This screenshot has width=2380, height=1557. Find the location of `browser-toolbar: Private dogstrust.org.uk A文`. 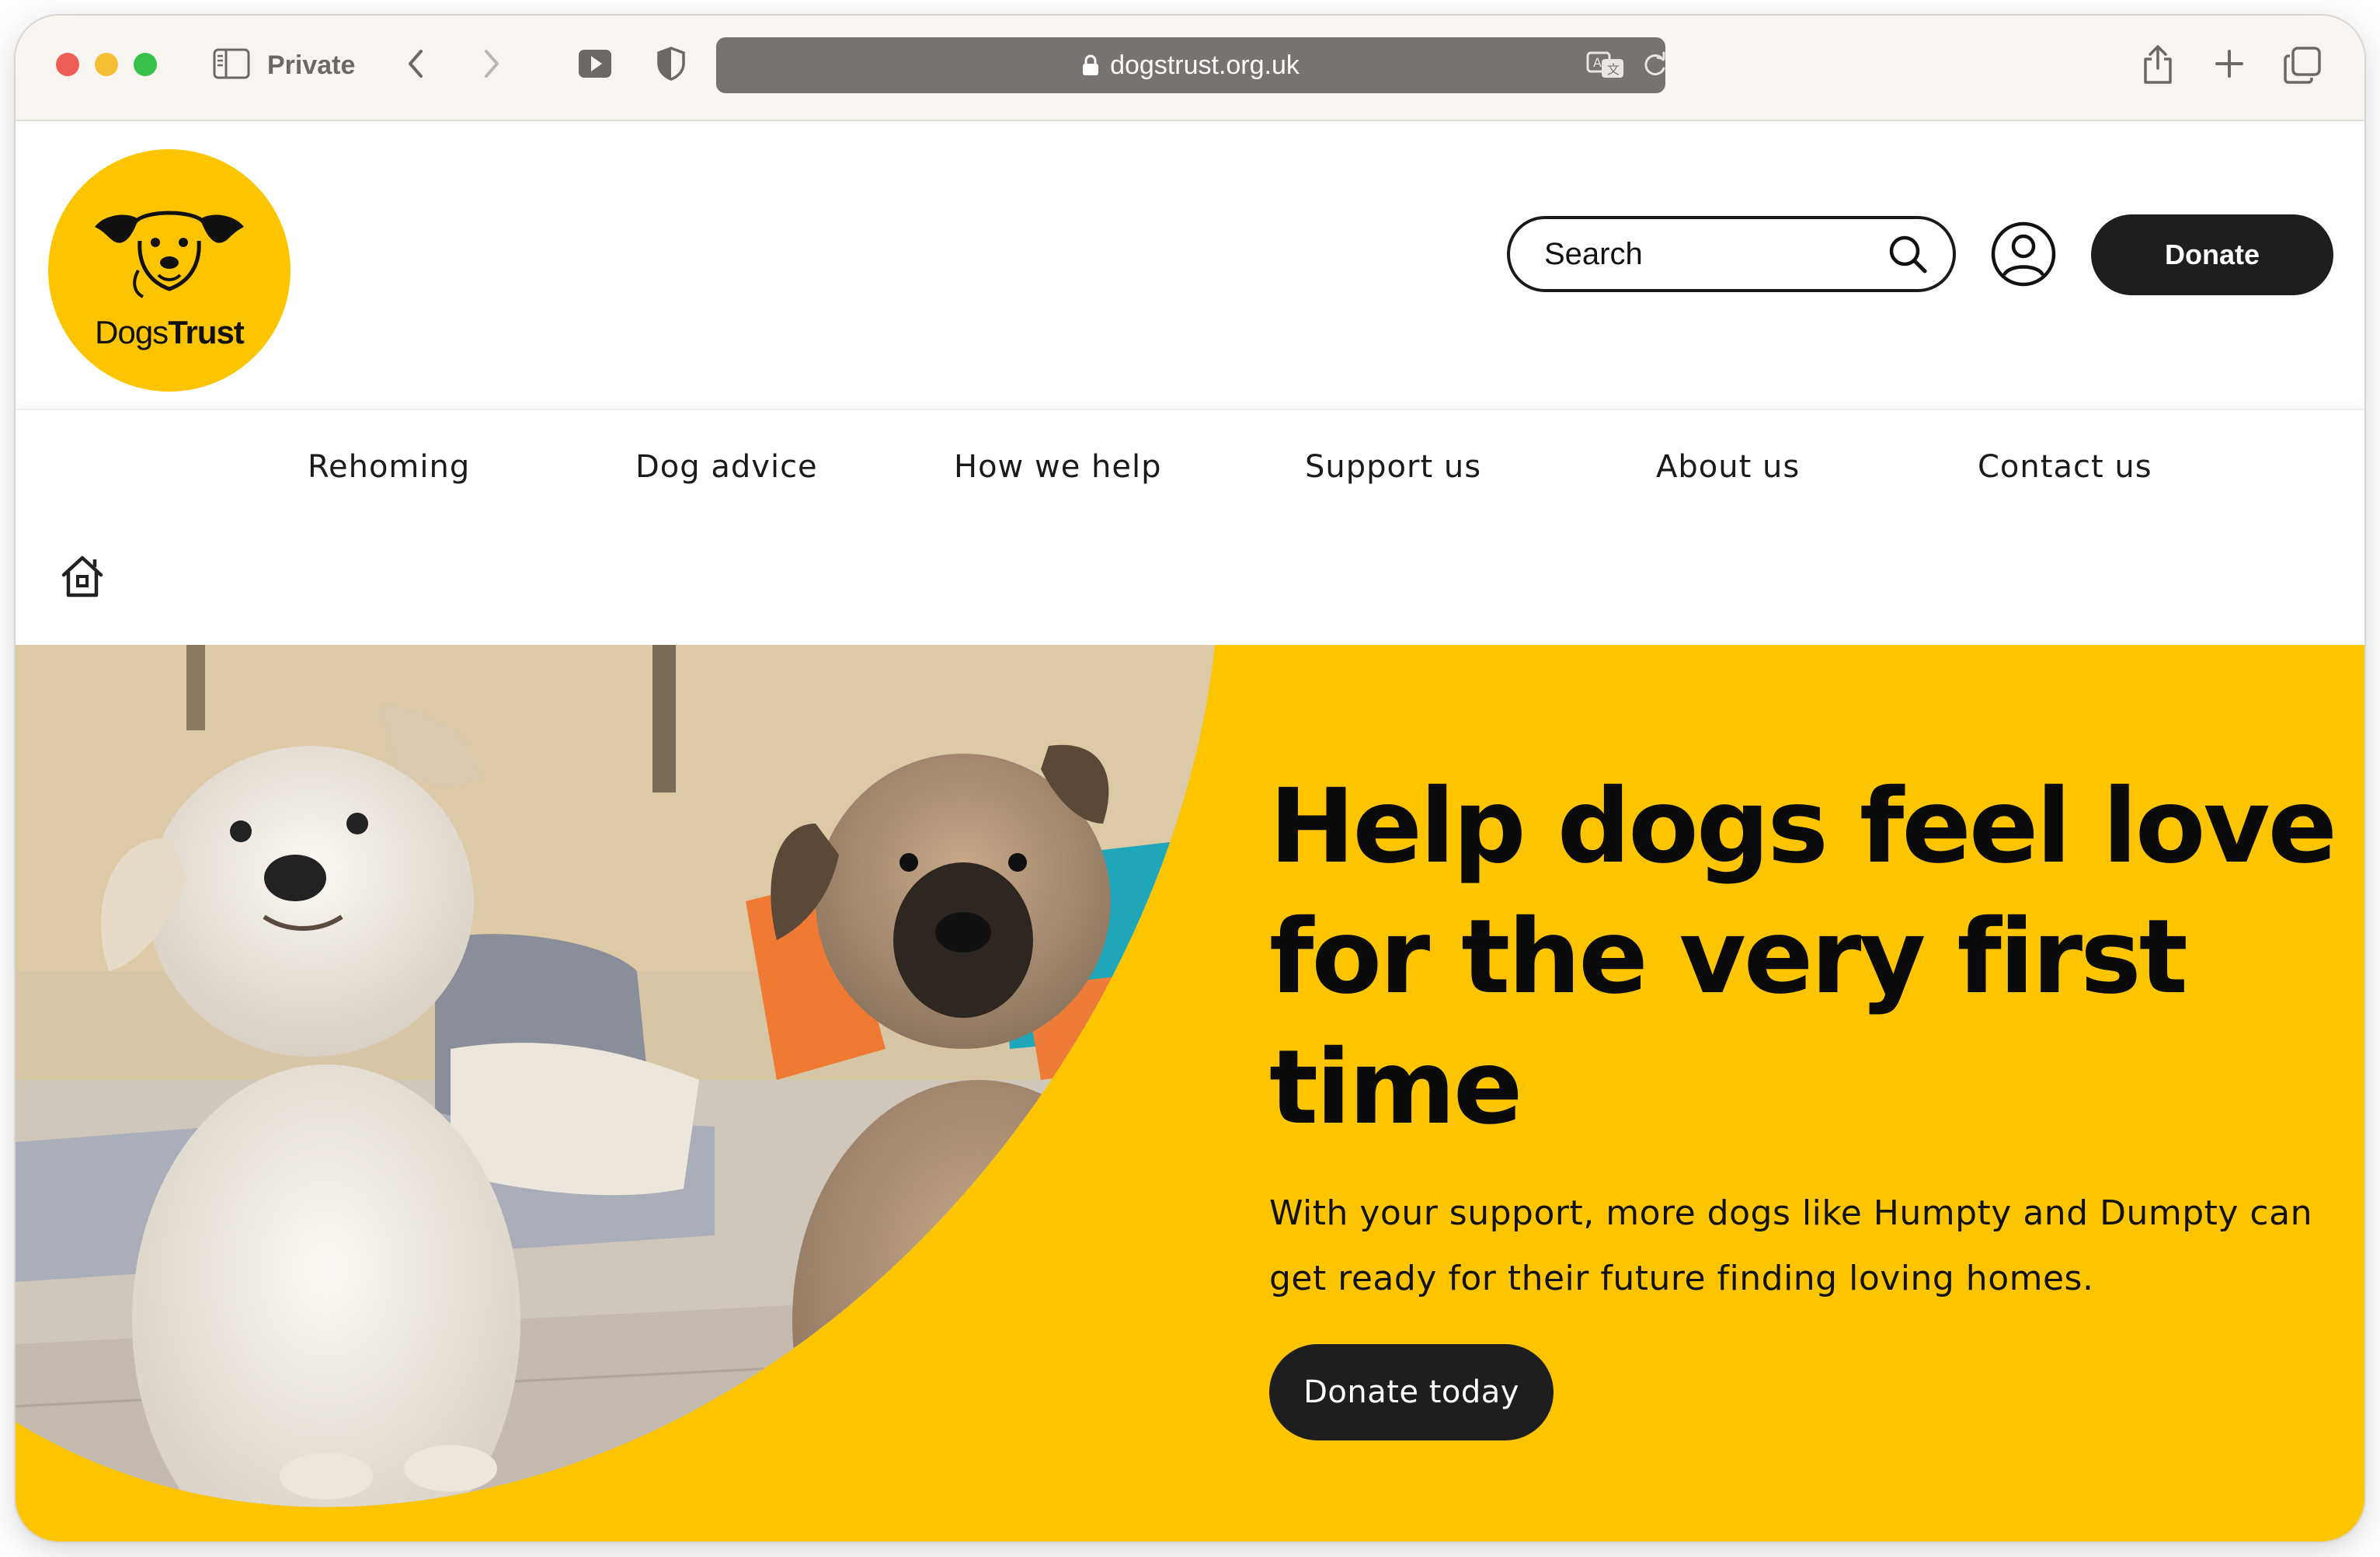

browser-toolbar: Private dogstrust.org.uk A文 is located at coordinates (1190, 68).